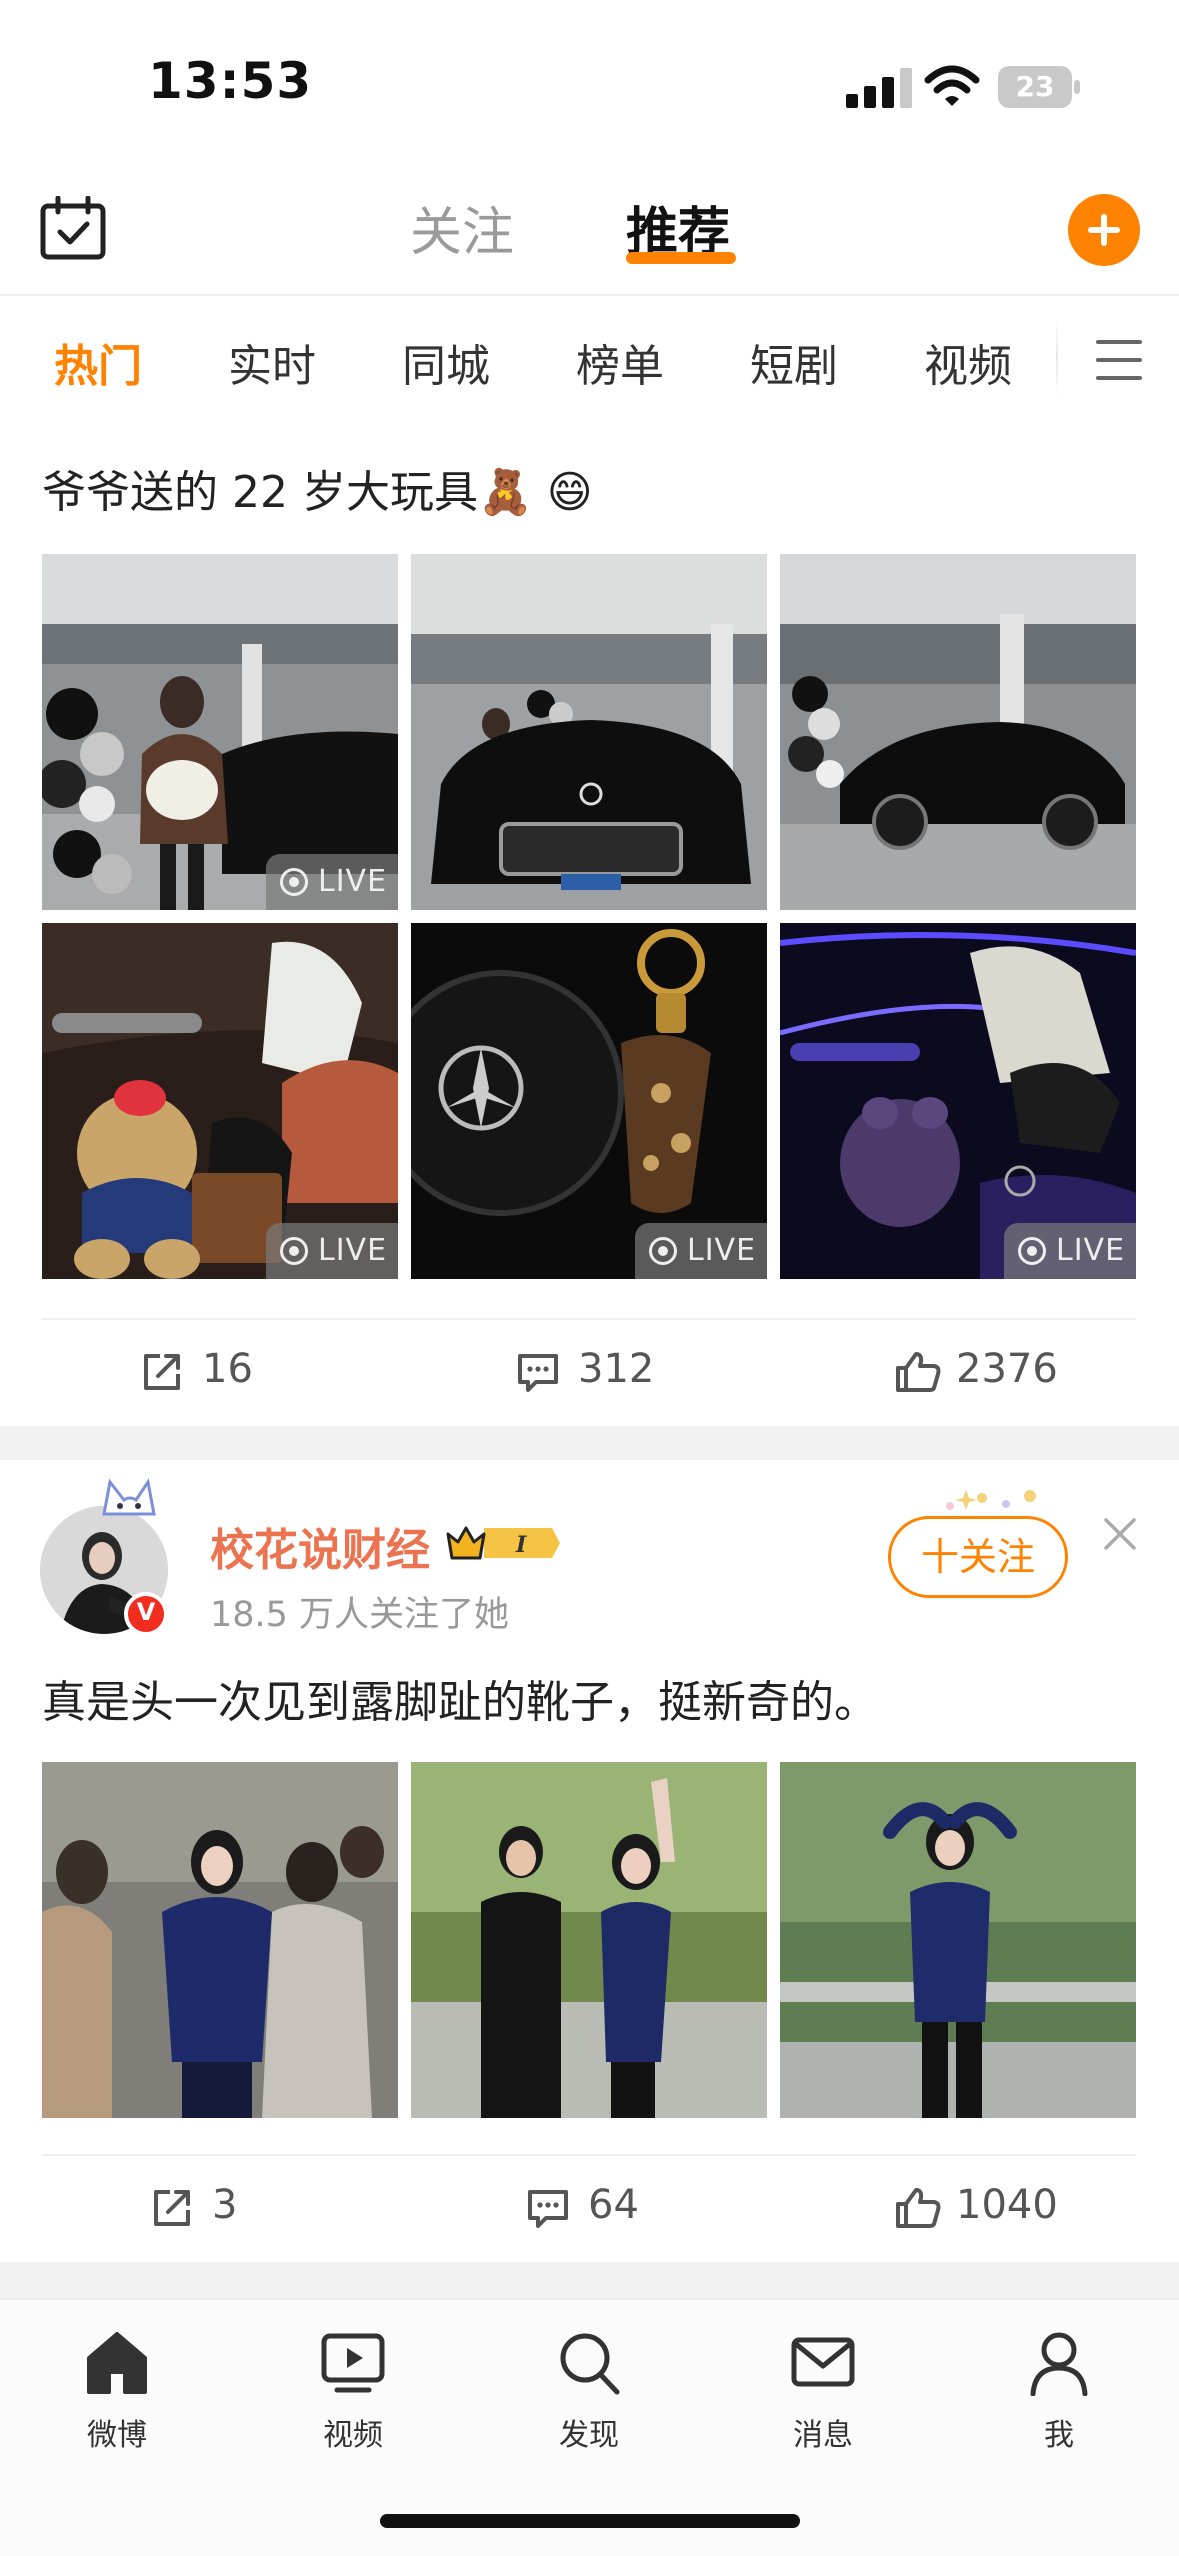  What do you see at coordinates (823, 2362) in the screenshot?
I see `mail-icon` at bounding box center [823, 2362].